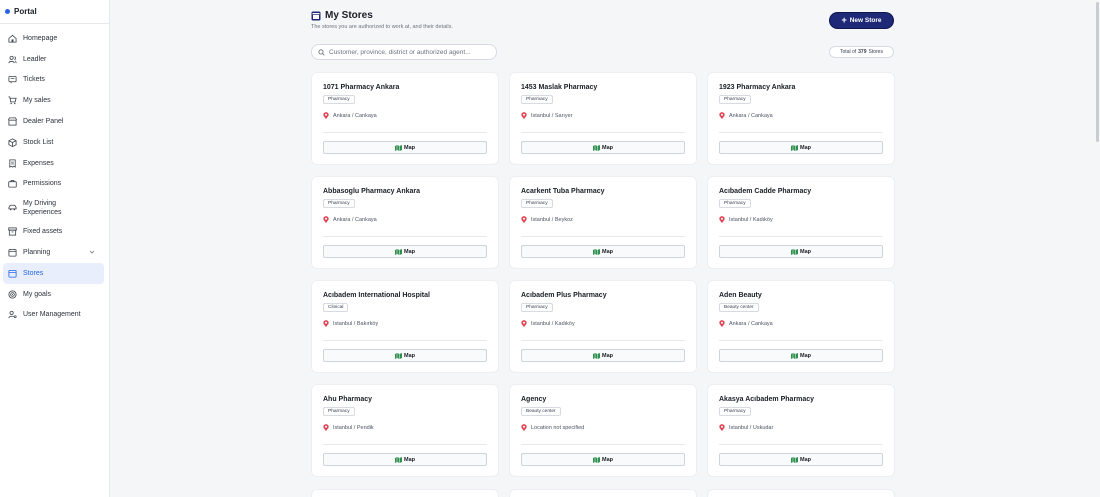 Image resolution: width=1100 pixels, height=497 pixels. I want to click on store-name: Acıbadem International Hospital, so click(376, 295).